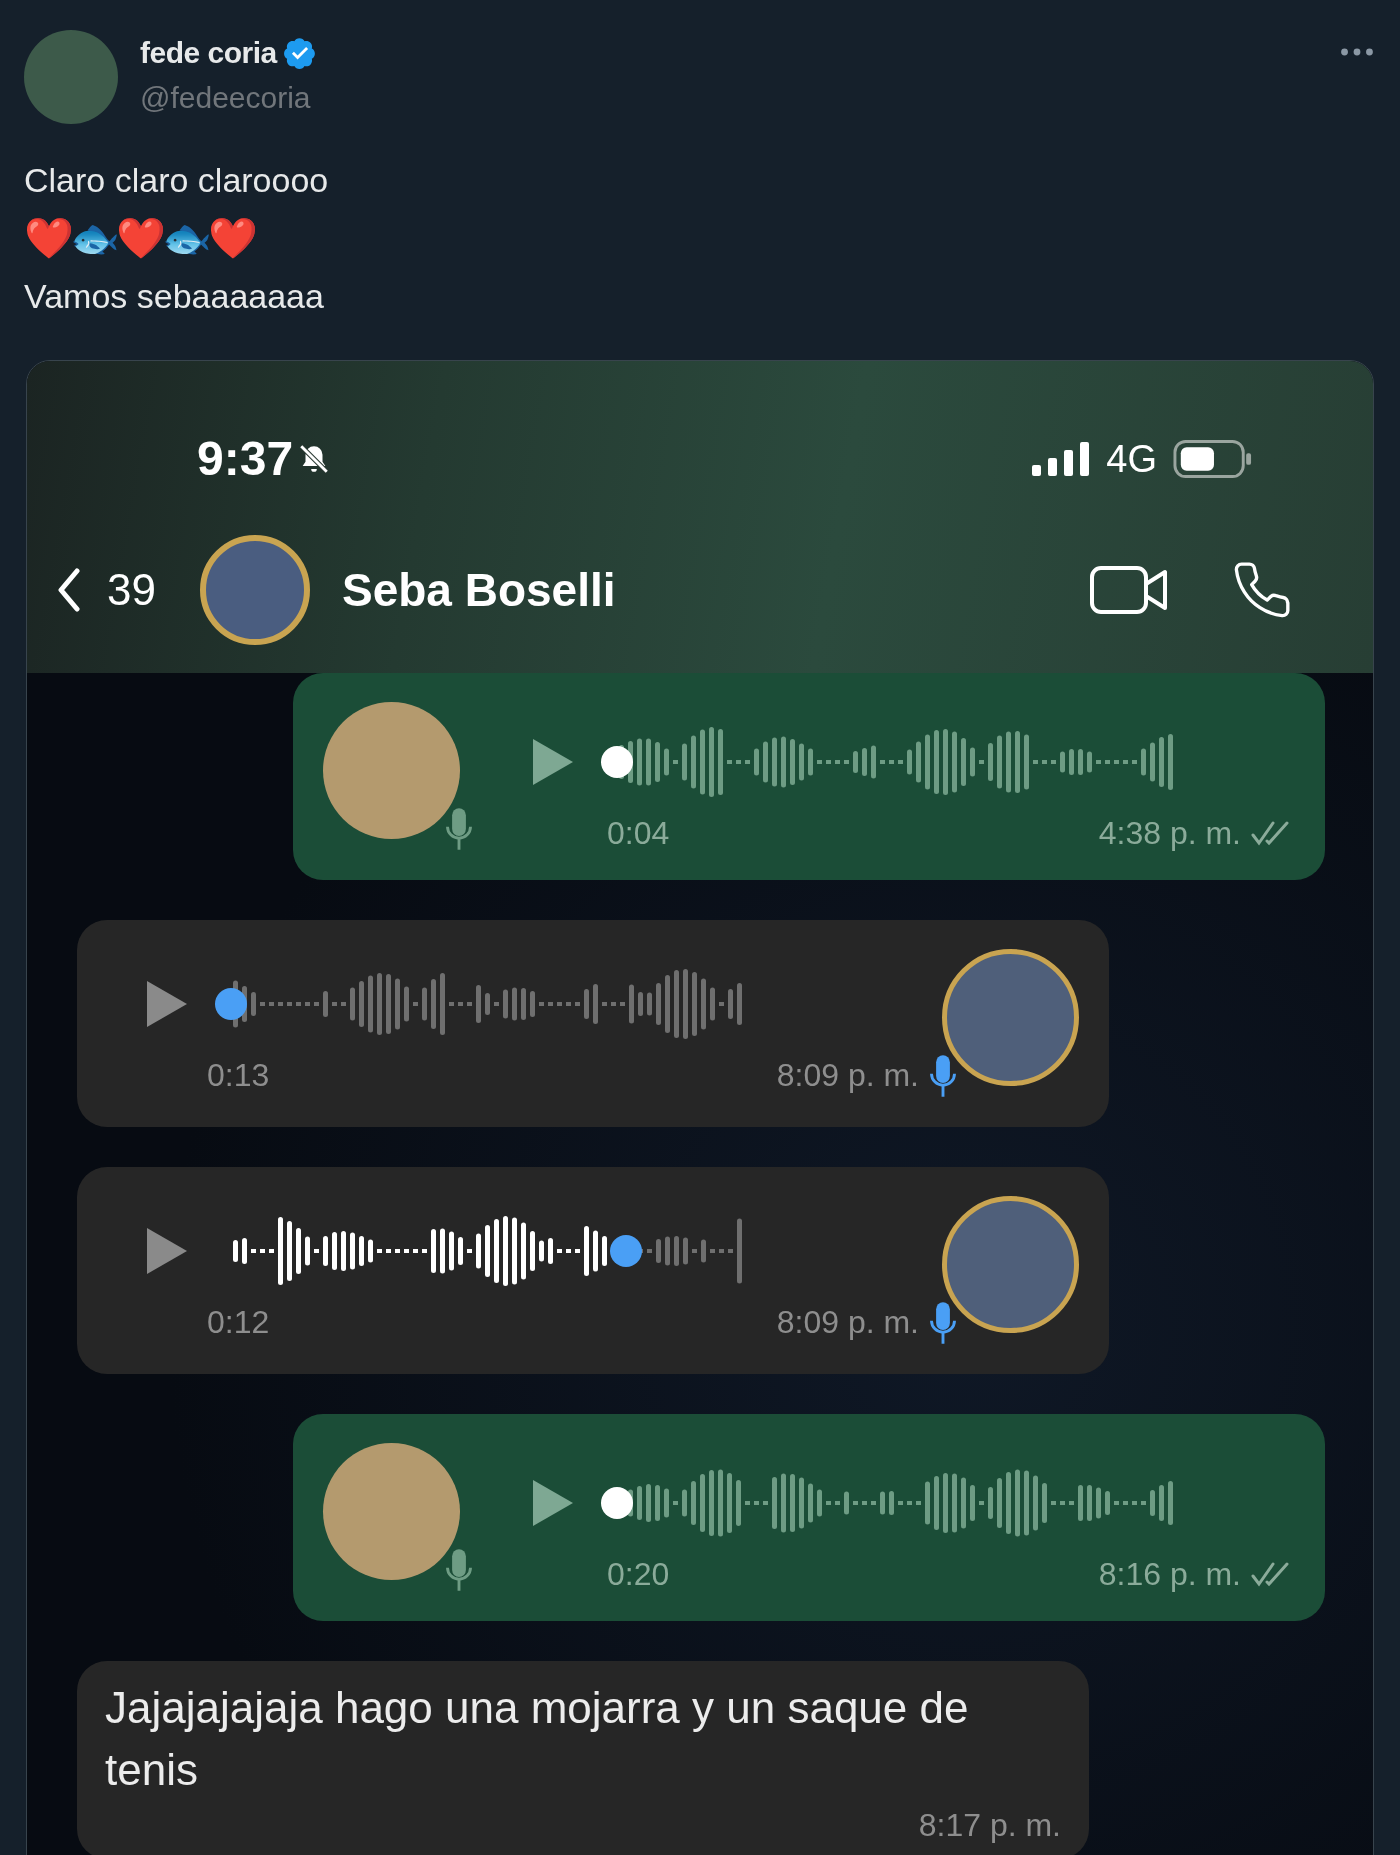 The width and height of the screenshot is (1400, 1855). What do you see at coordinates (139, 238) in the screenshot?
I see `emoji-line: ❤🐟❤🐟❤` at bounding box center [139, 238].